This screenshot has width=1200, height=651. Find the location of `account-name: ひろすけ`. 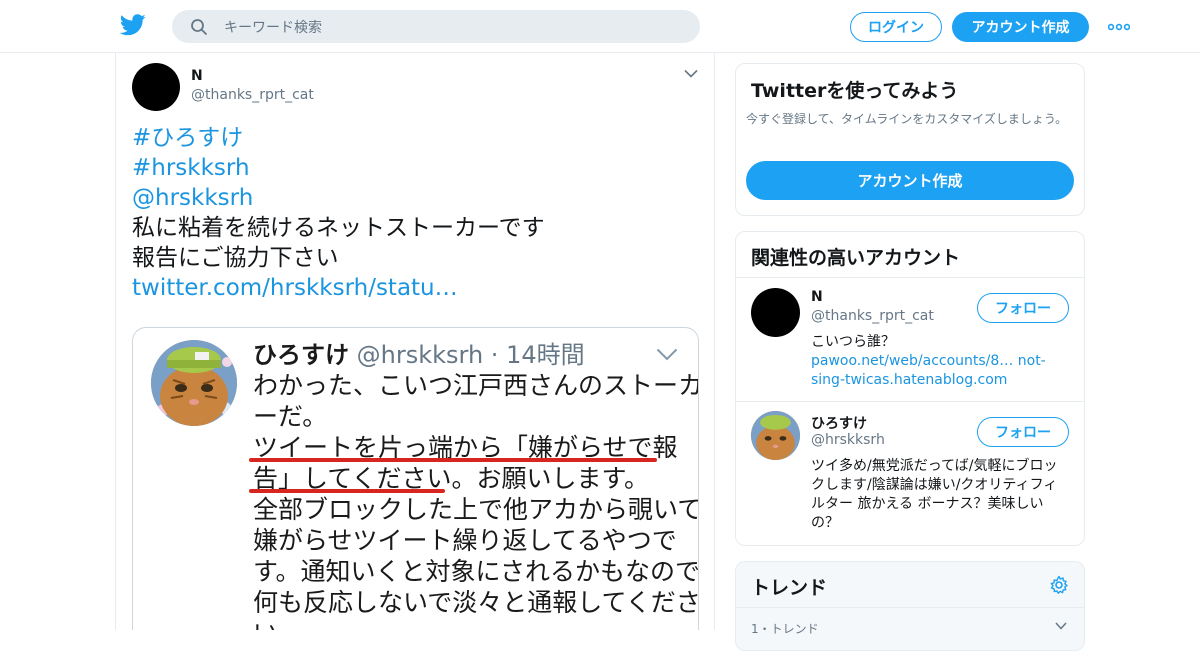

account-name: ひろすけ is located at coordinates (839, 423).